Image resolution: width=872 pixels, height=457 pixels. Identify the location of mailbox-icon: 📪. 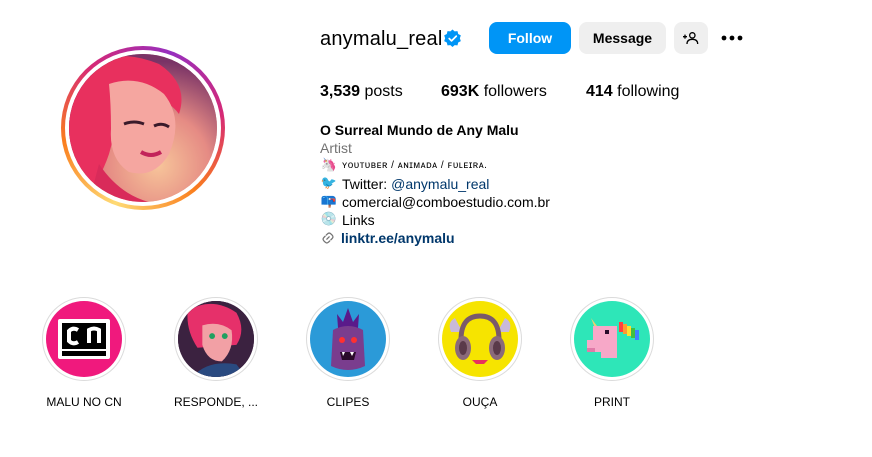
(329, 201).